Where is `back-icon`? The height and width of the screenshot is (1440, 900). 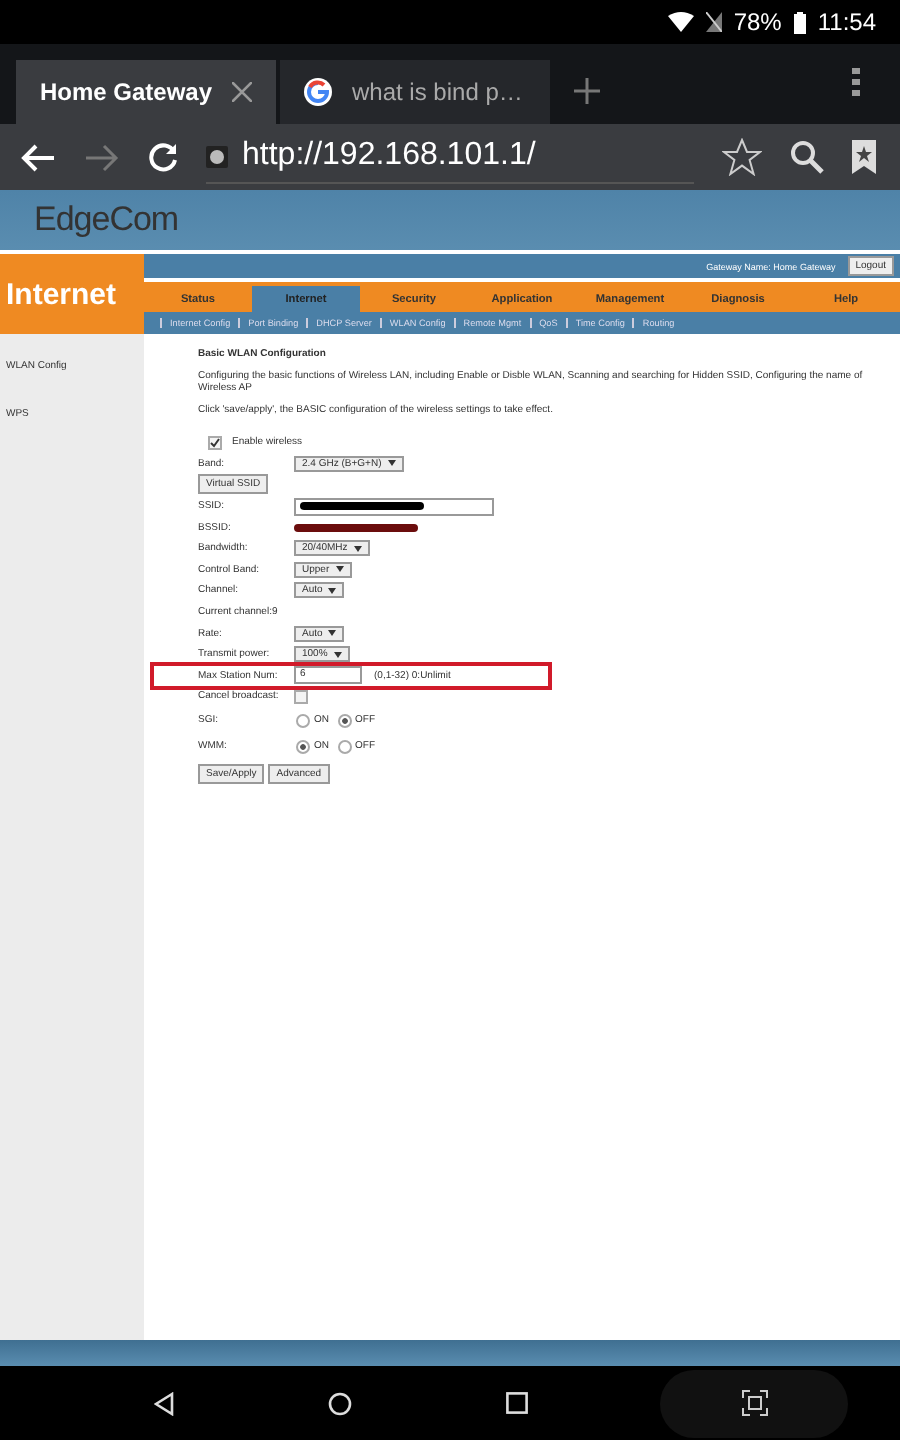
back-icon is located at coordinates (164, 1403).